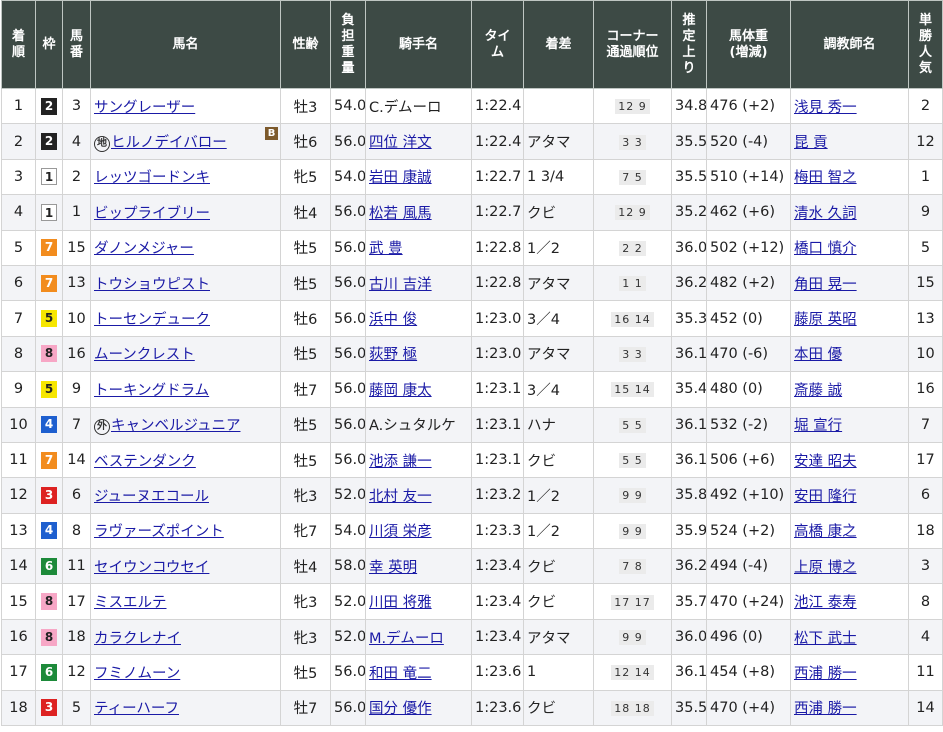 The width and height of the screenshot is (943, 732). I want to click on trainer-name-link: 高橋 康之, so click(825, 532).